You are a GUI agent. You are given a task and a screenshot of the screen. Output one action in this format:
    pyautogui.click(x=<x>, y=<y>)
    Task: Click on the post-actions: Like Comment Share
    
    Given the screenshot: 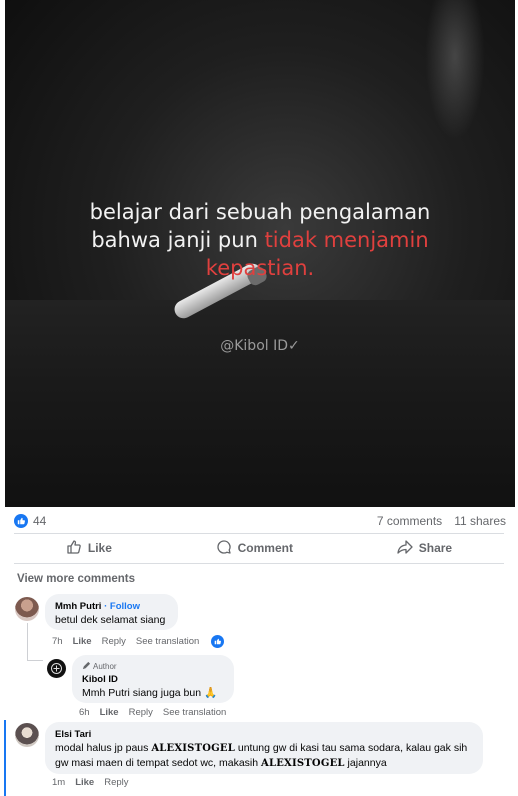 What is the action you would take?
    pyautogui.click(x=259, y=548)
    